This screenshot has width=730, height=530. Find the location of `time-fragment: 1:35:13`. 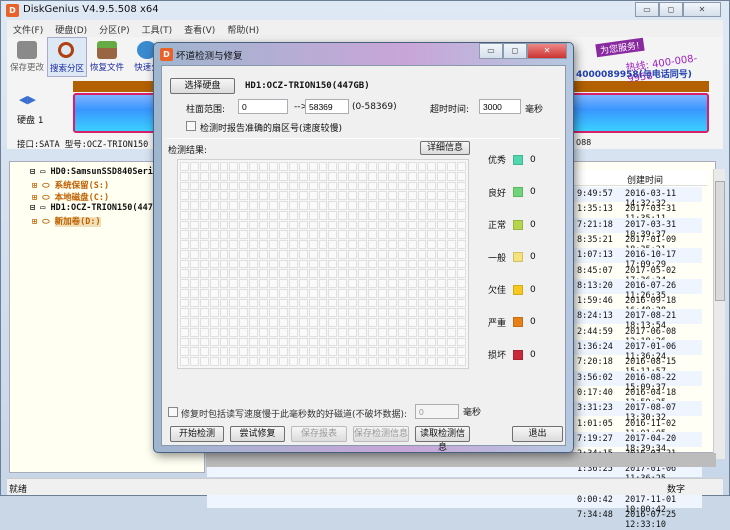

time-fragment: 1:35:13 is located at coordinates (595, 209).